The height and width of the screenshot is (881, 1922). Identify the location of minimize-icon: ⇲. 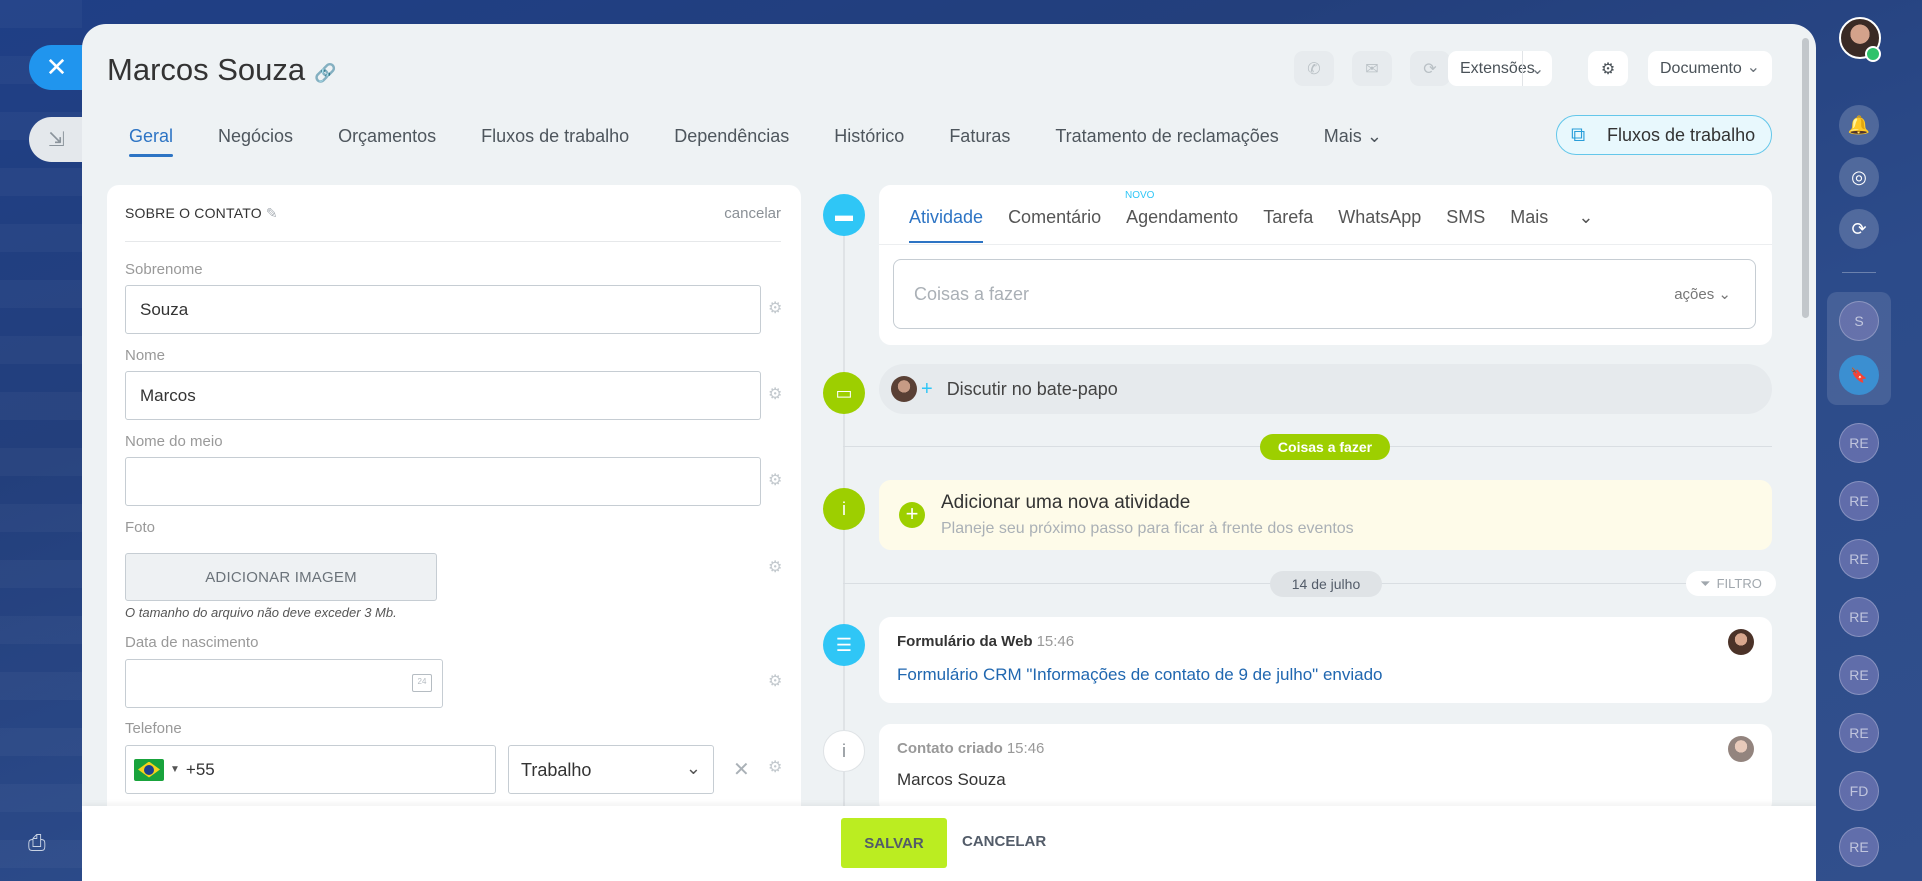
(56, 140).